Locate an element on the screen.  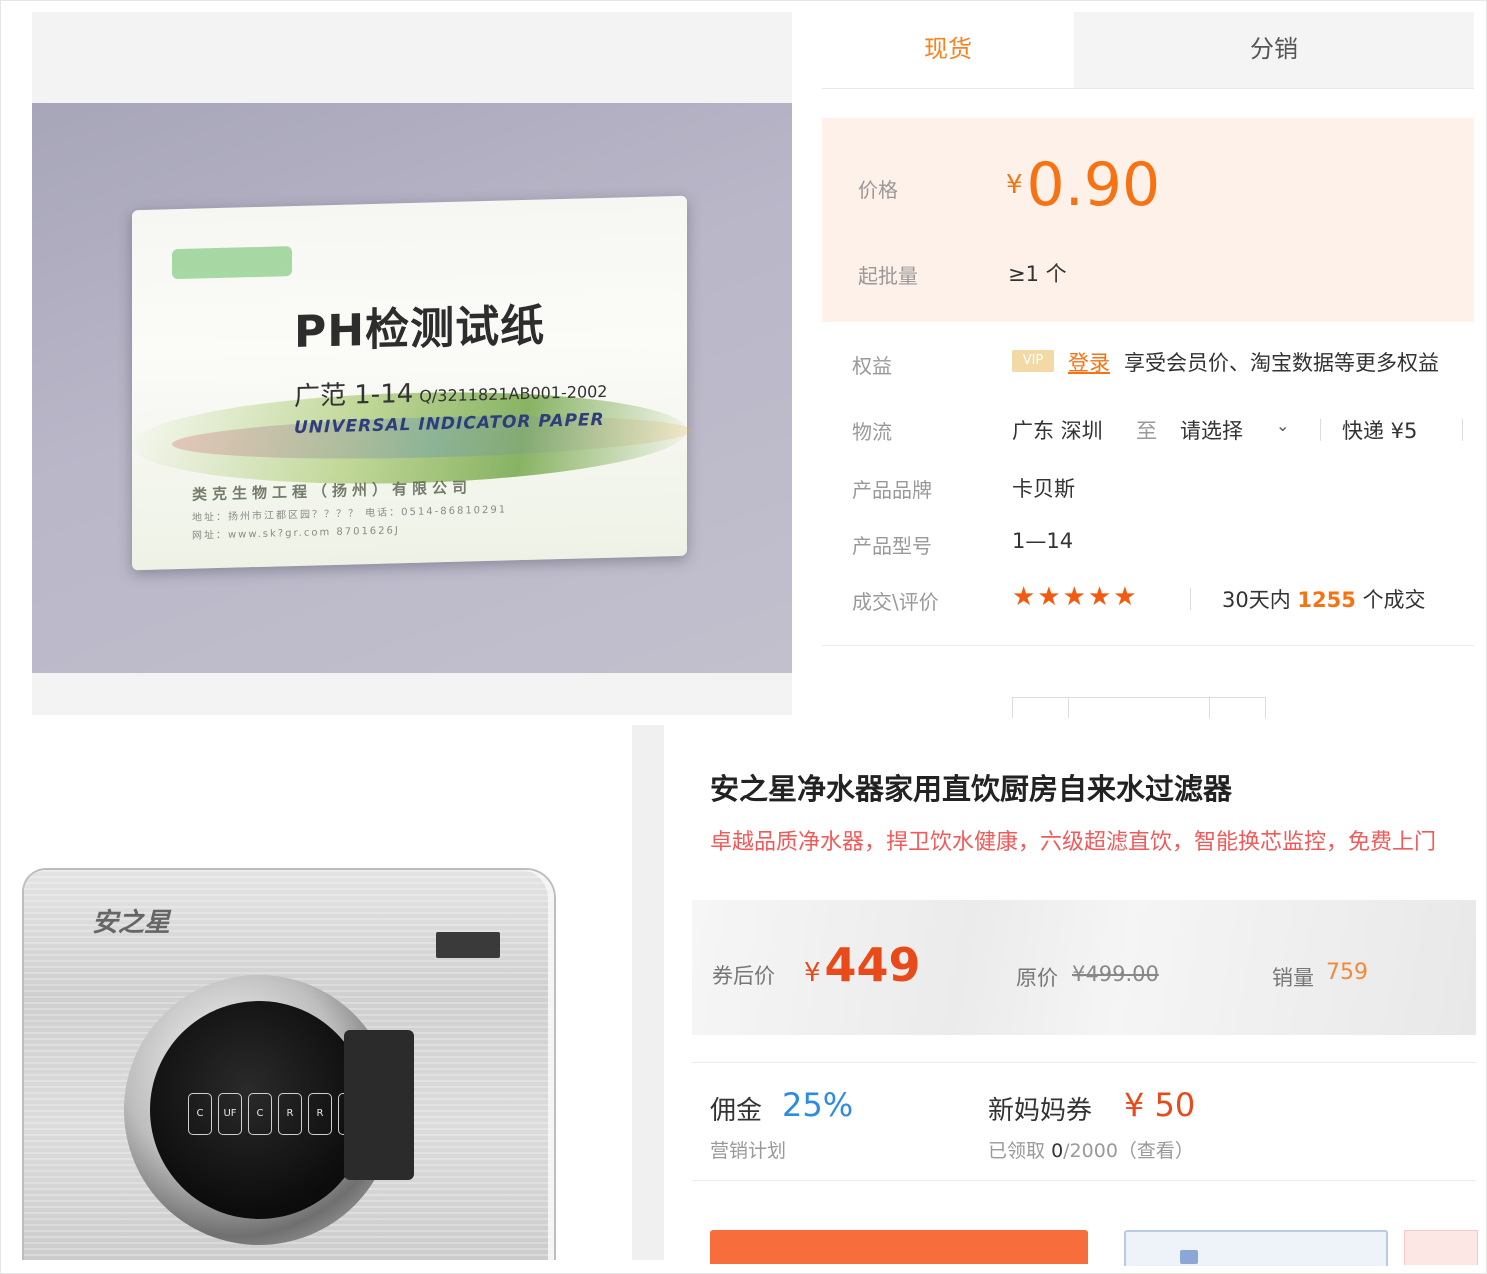
price-currency: ¥ is located at coordinates (1014, 185).